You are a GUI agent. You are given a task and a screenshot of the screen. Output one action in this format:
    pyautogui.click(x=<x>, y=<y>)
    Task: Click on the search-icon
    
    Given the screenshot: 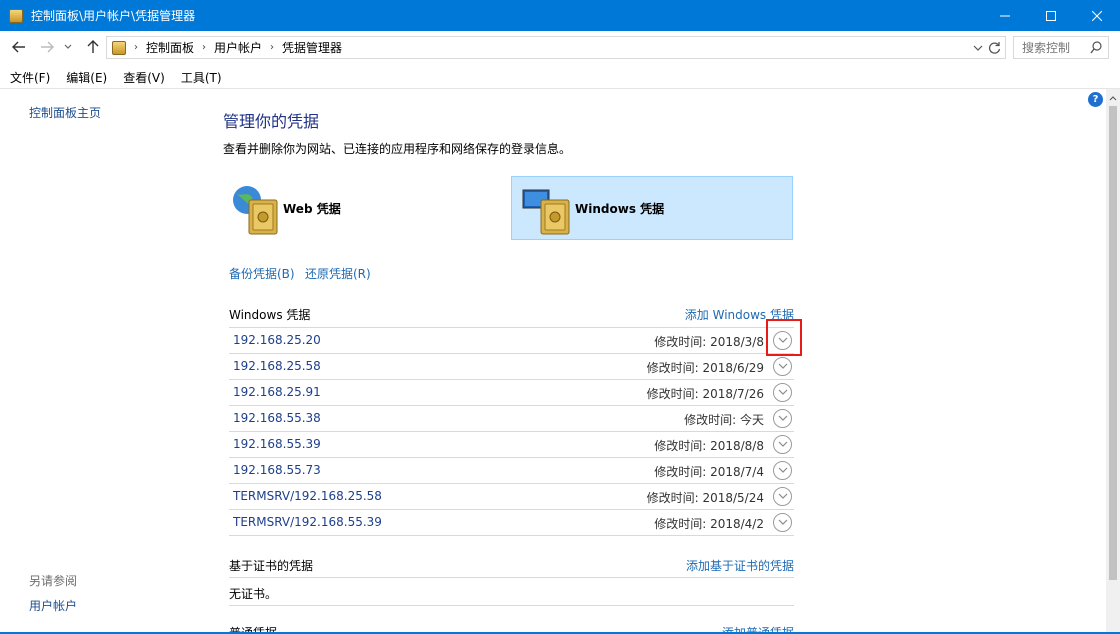 What is the action you would take?
    pyautogui.click(x=1096, y=49)
    